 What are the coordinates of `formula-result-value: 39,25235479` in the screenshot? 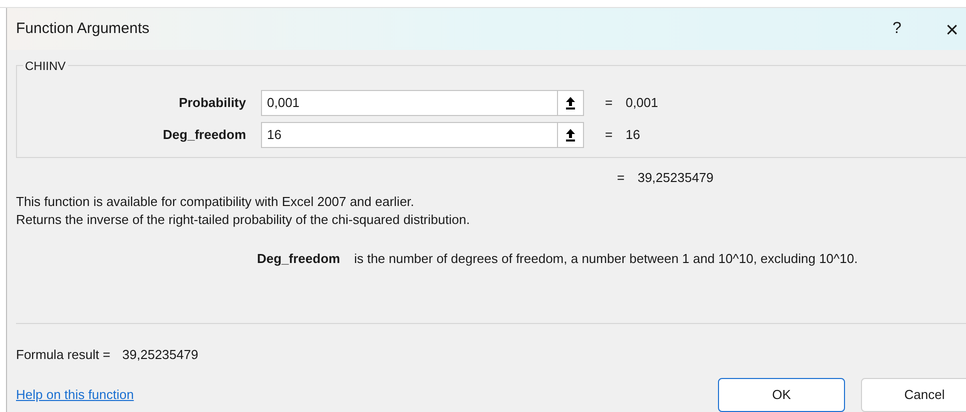 It's located at (160, 355).